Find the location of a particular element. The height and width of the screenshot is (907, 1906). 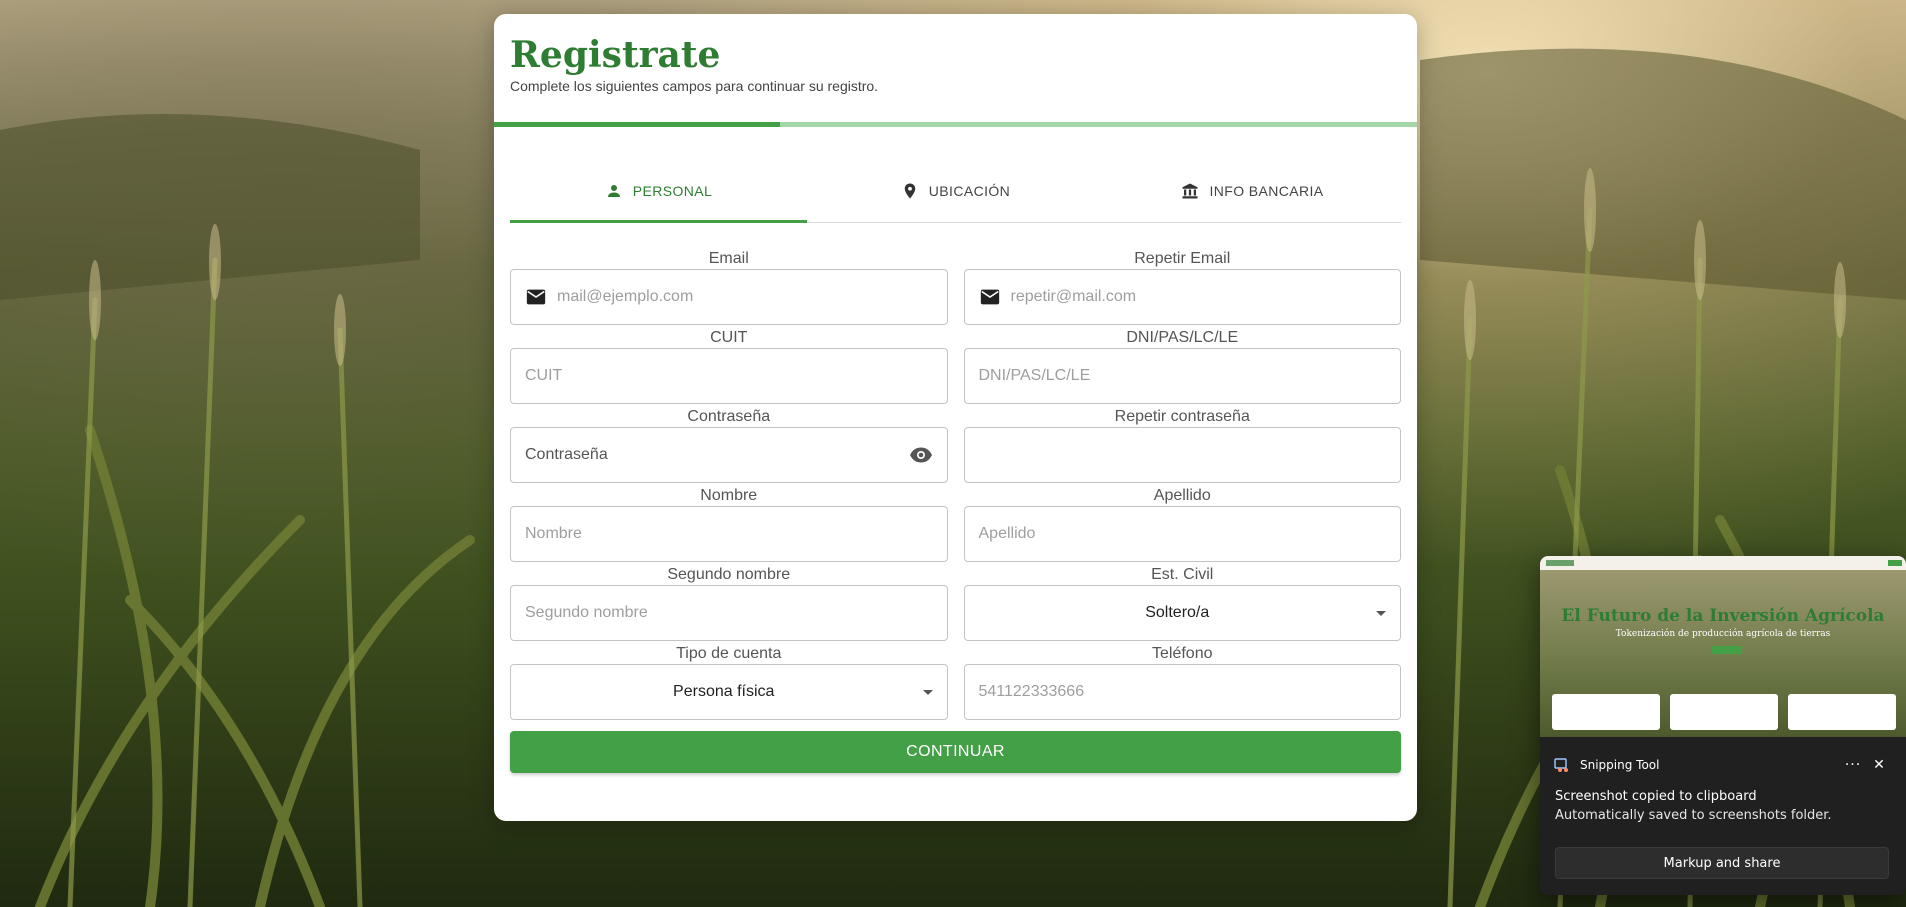

last-name-field: Apellido is located at coordinates (1182, 534).